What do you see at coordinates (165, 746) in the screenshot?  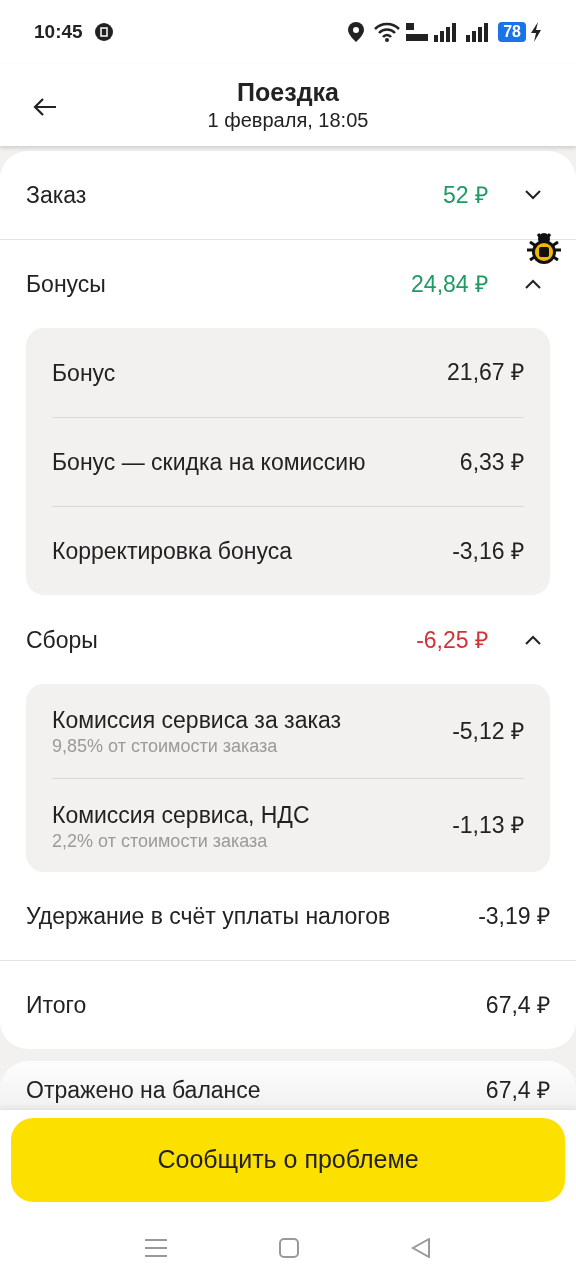 I see `detail-note: 9,85% от стоимости заказа` at bounding box center [165, 746].